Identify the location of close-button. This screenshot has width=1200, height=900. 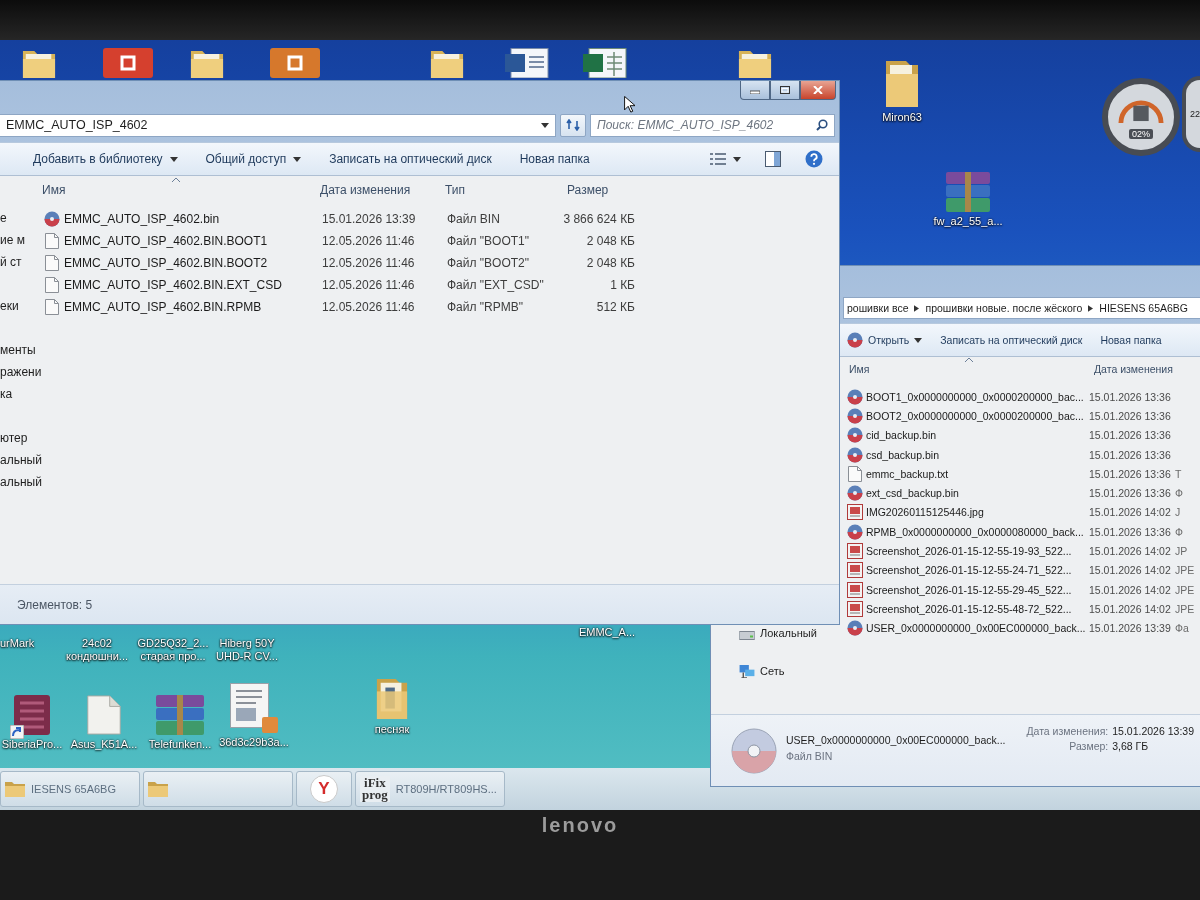
(818, 90).